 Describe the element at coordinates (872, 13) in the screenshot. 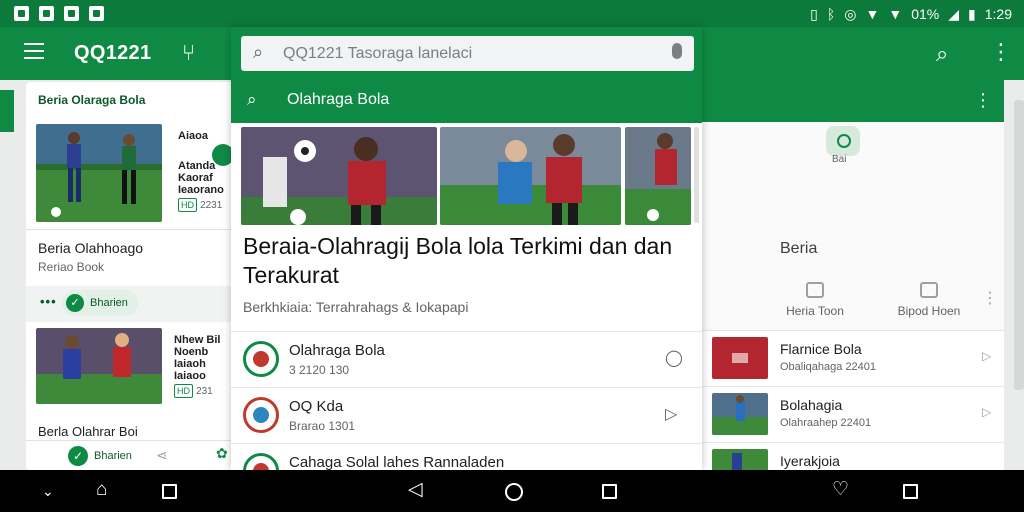

I see `wifi-icon: ▼` at that location.